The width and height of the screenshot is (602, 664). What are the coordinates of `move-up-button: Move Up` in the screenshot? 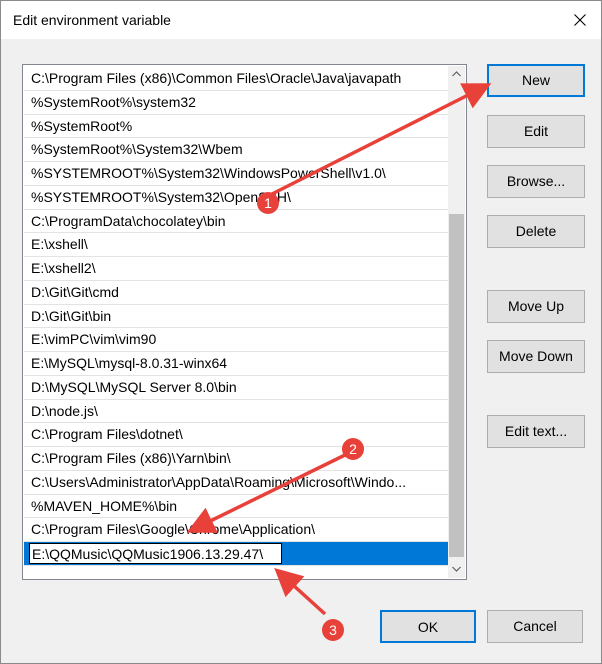 It's located at (536, 306).